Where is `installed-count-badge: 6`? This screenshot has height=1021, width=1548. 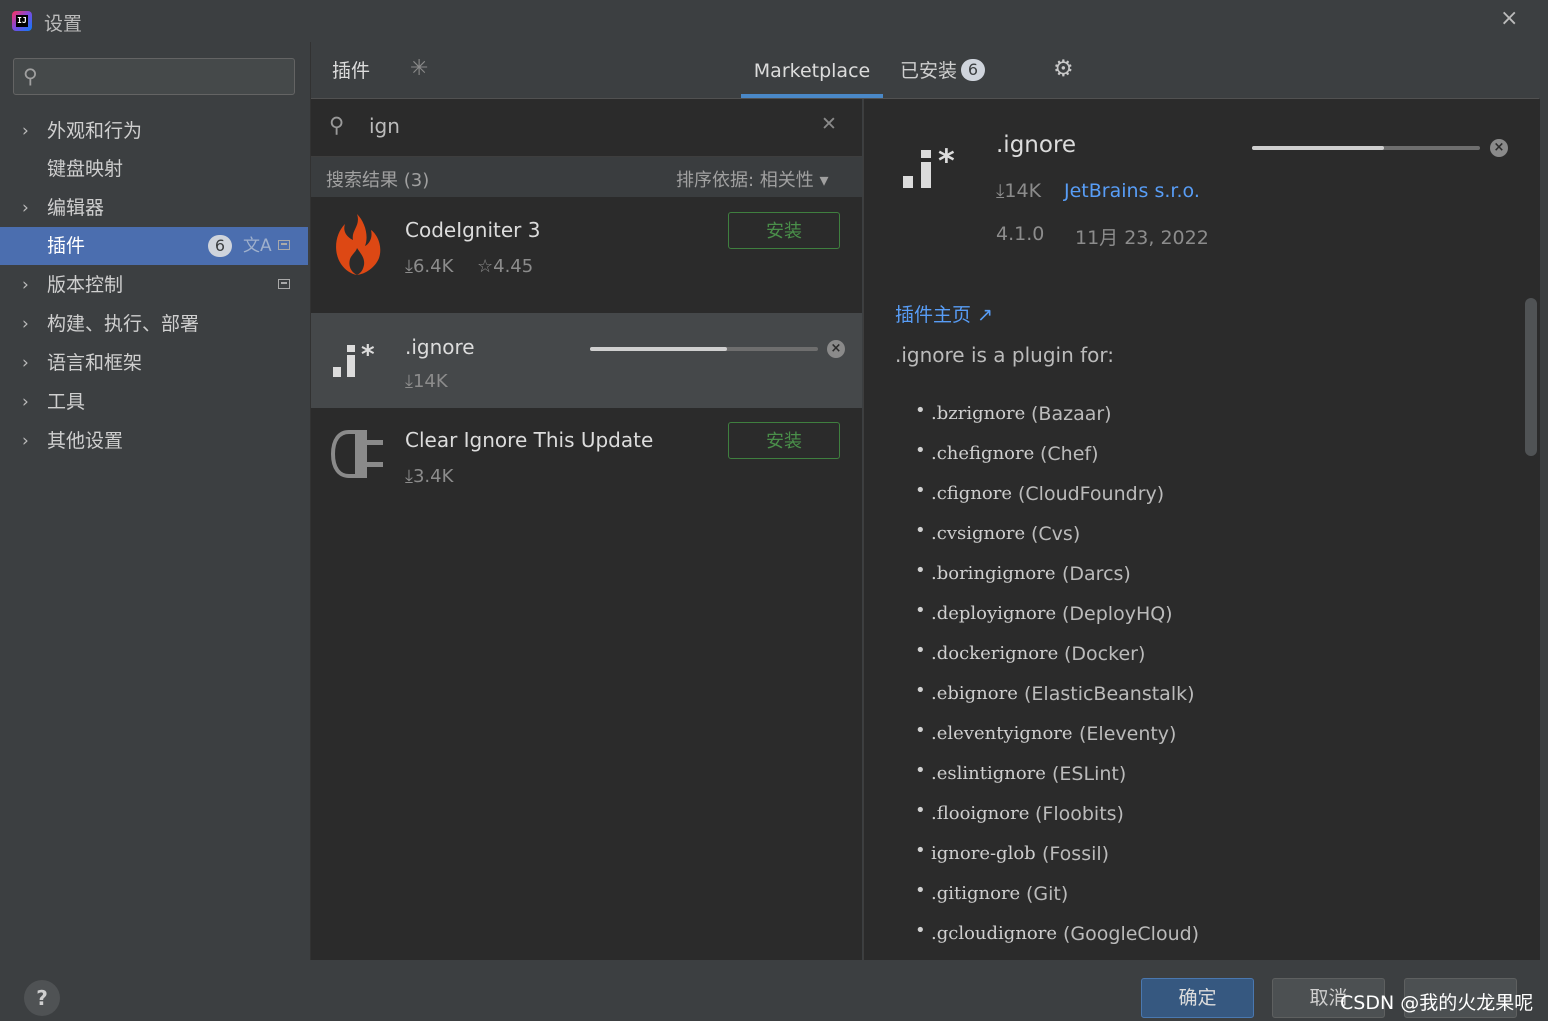
installed-count-badge: 6 is located at coordinates (973, 70).